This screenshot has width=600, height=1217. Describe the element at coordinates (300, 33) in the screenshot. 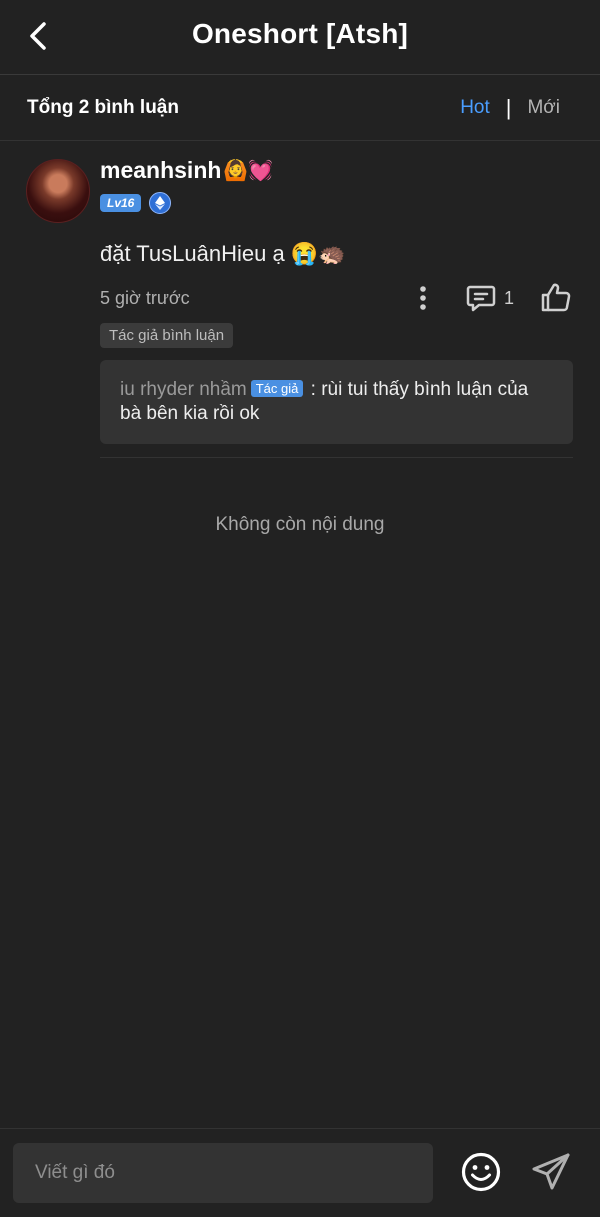

I see `page-title: Oneshort [Atsh]` at that location.